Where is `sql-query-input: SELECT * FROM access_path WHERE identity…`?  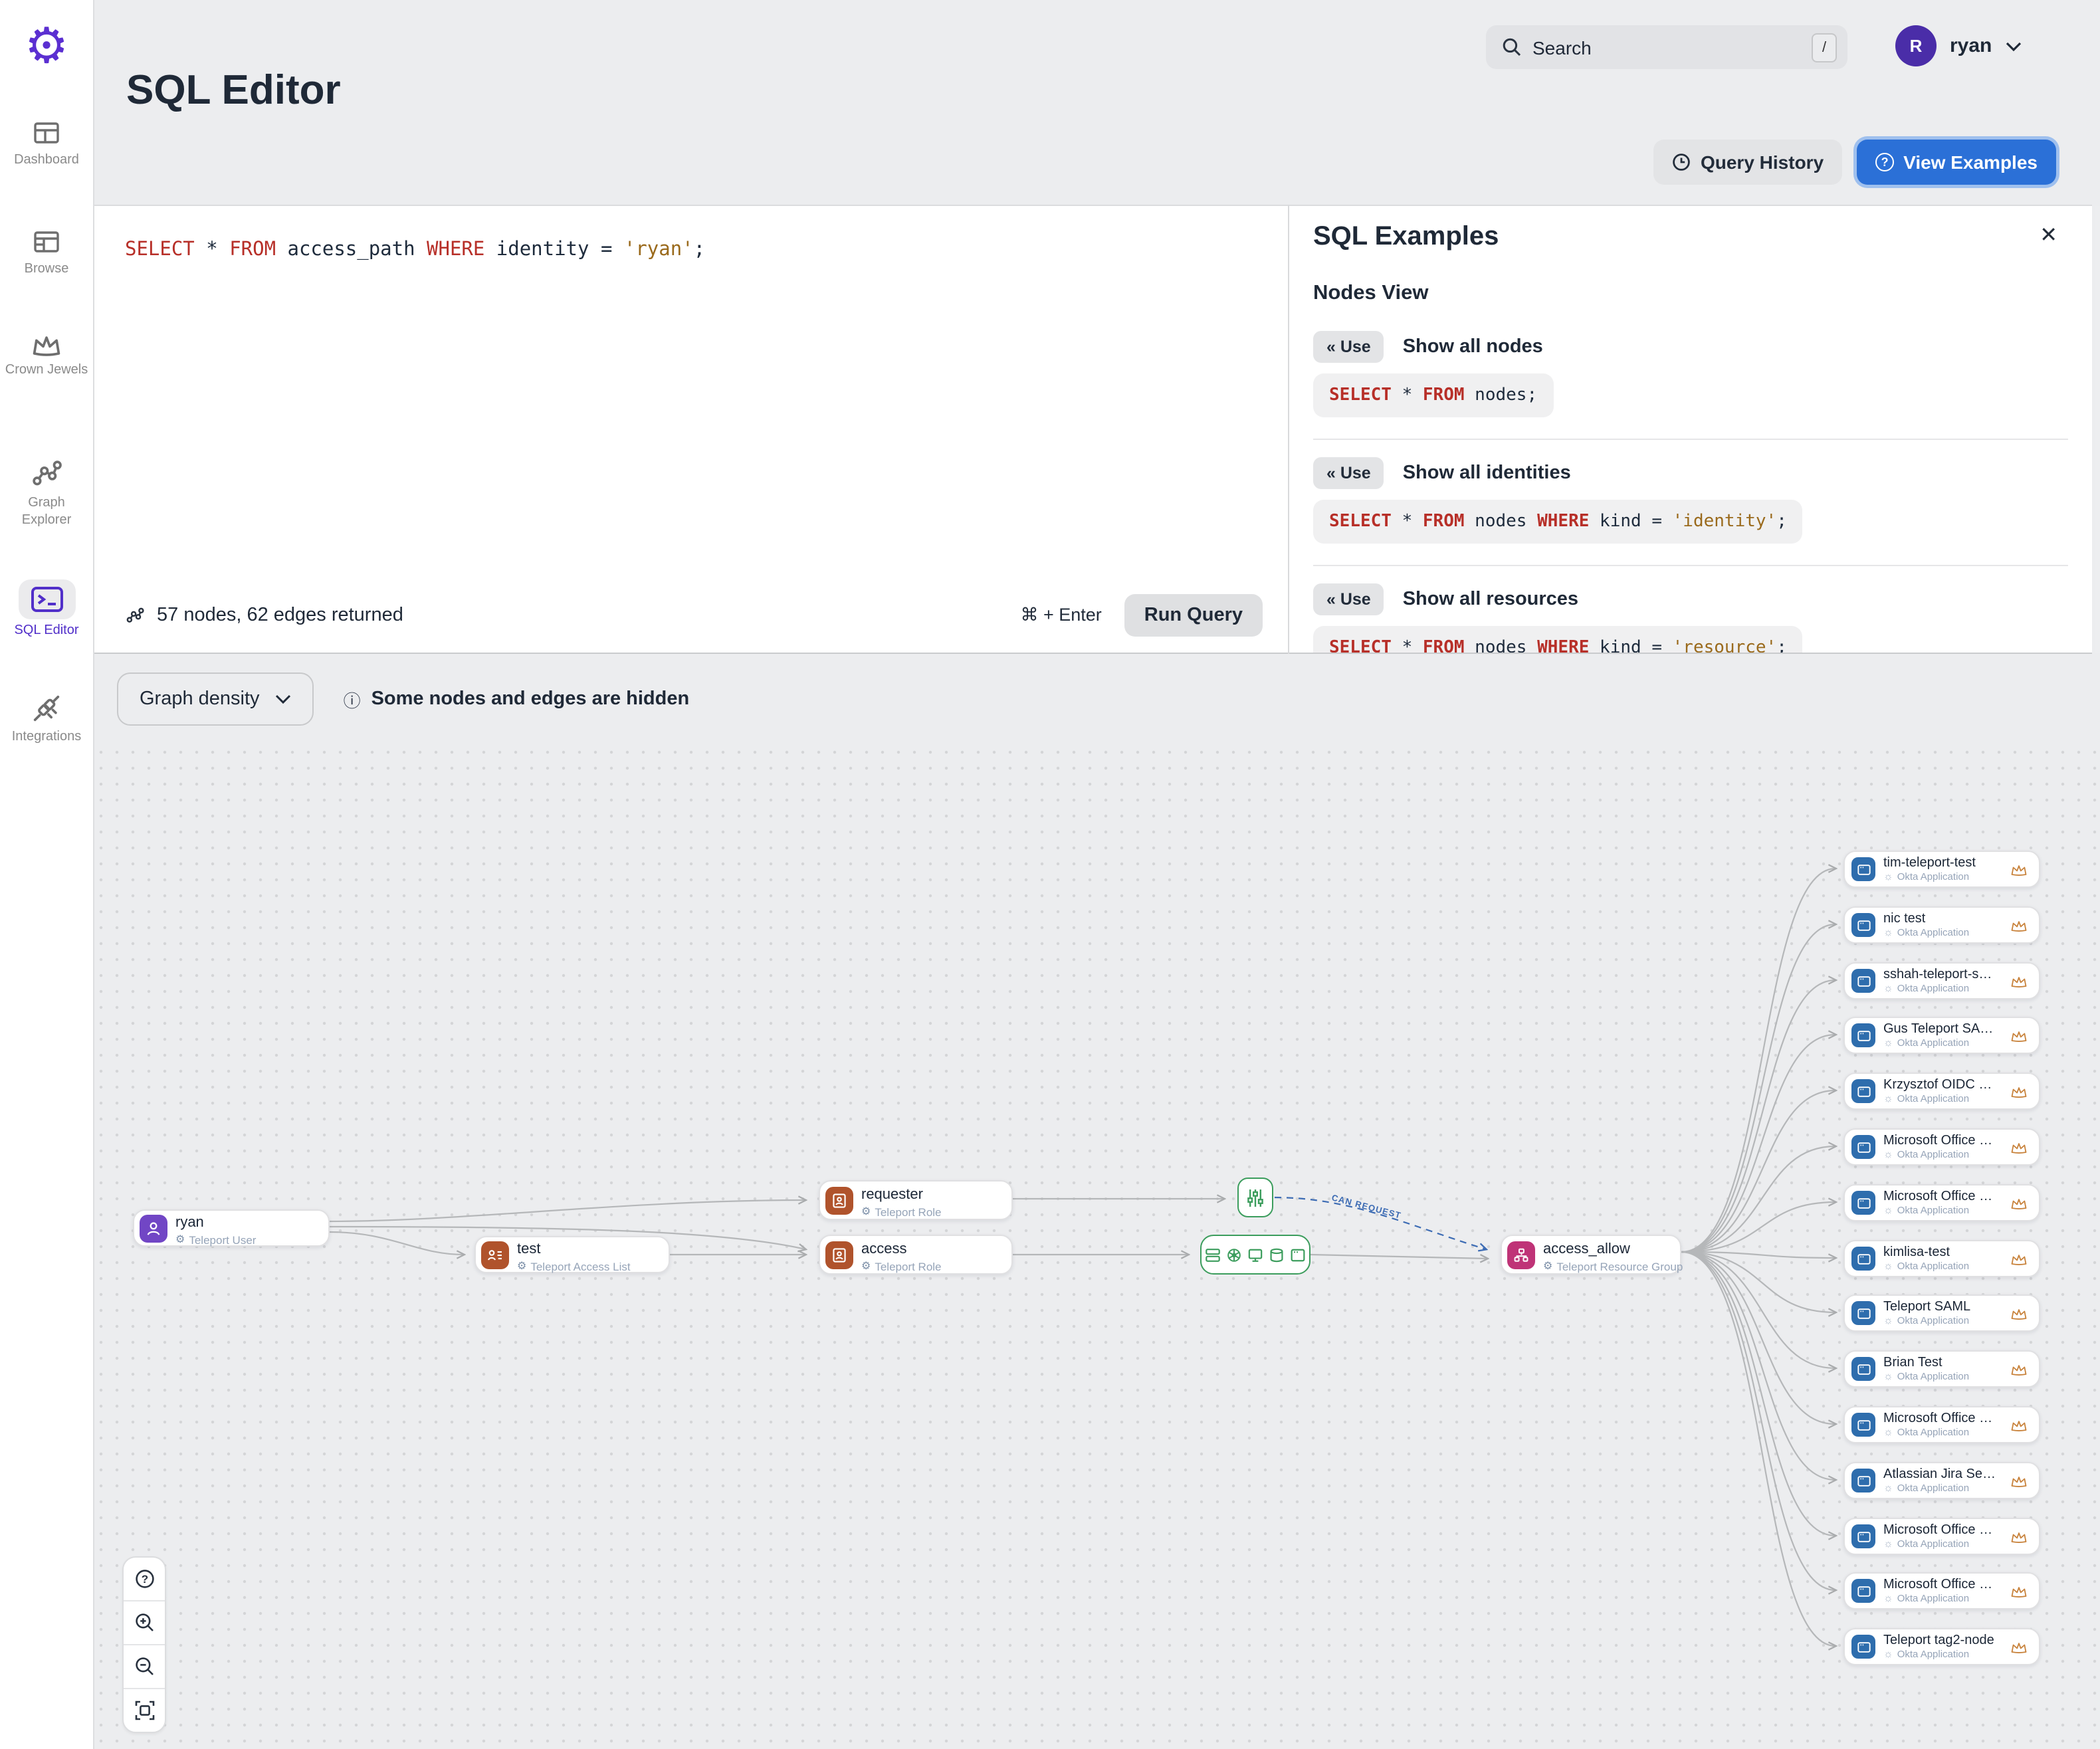
sql-query-input: SELECT * FROM access_path WHERE identity… is located at coordinates (415, 249).